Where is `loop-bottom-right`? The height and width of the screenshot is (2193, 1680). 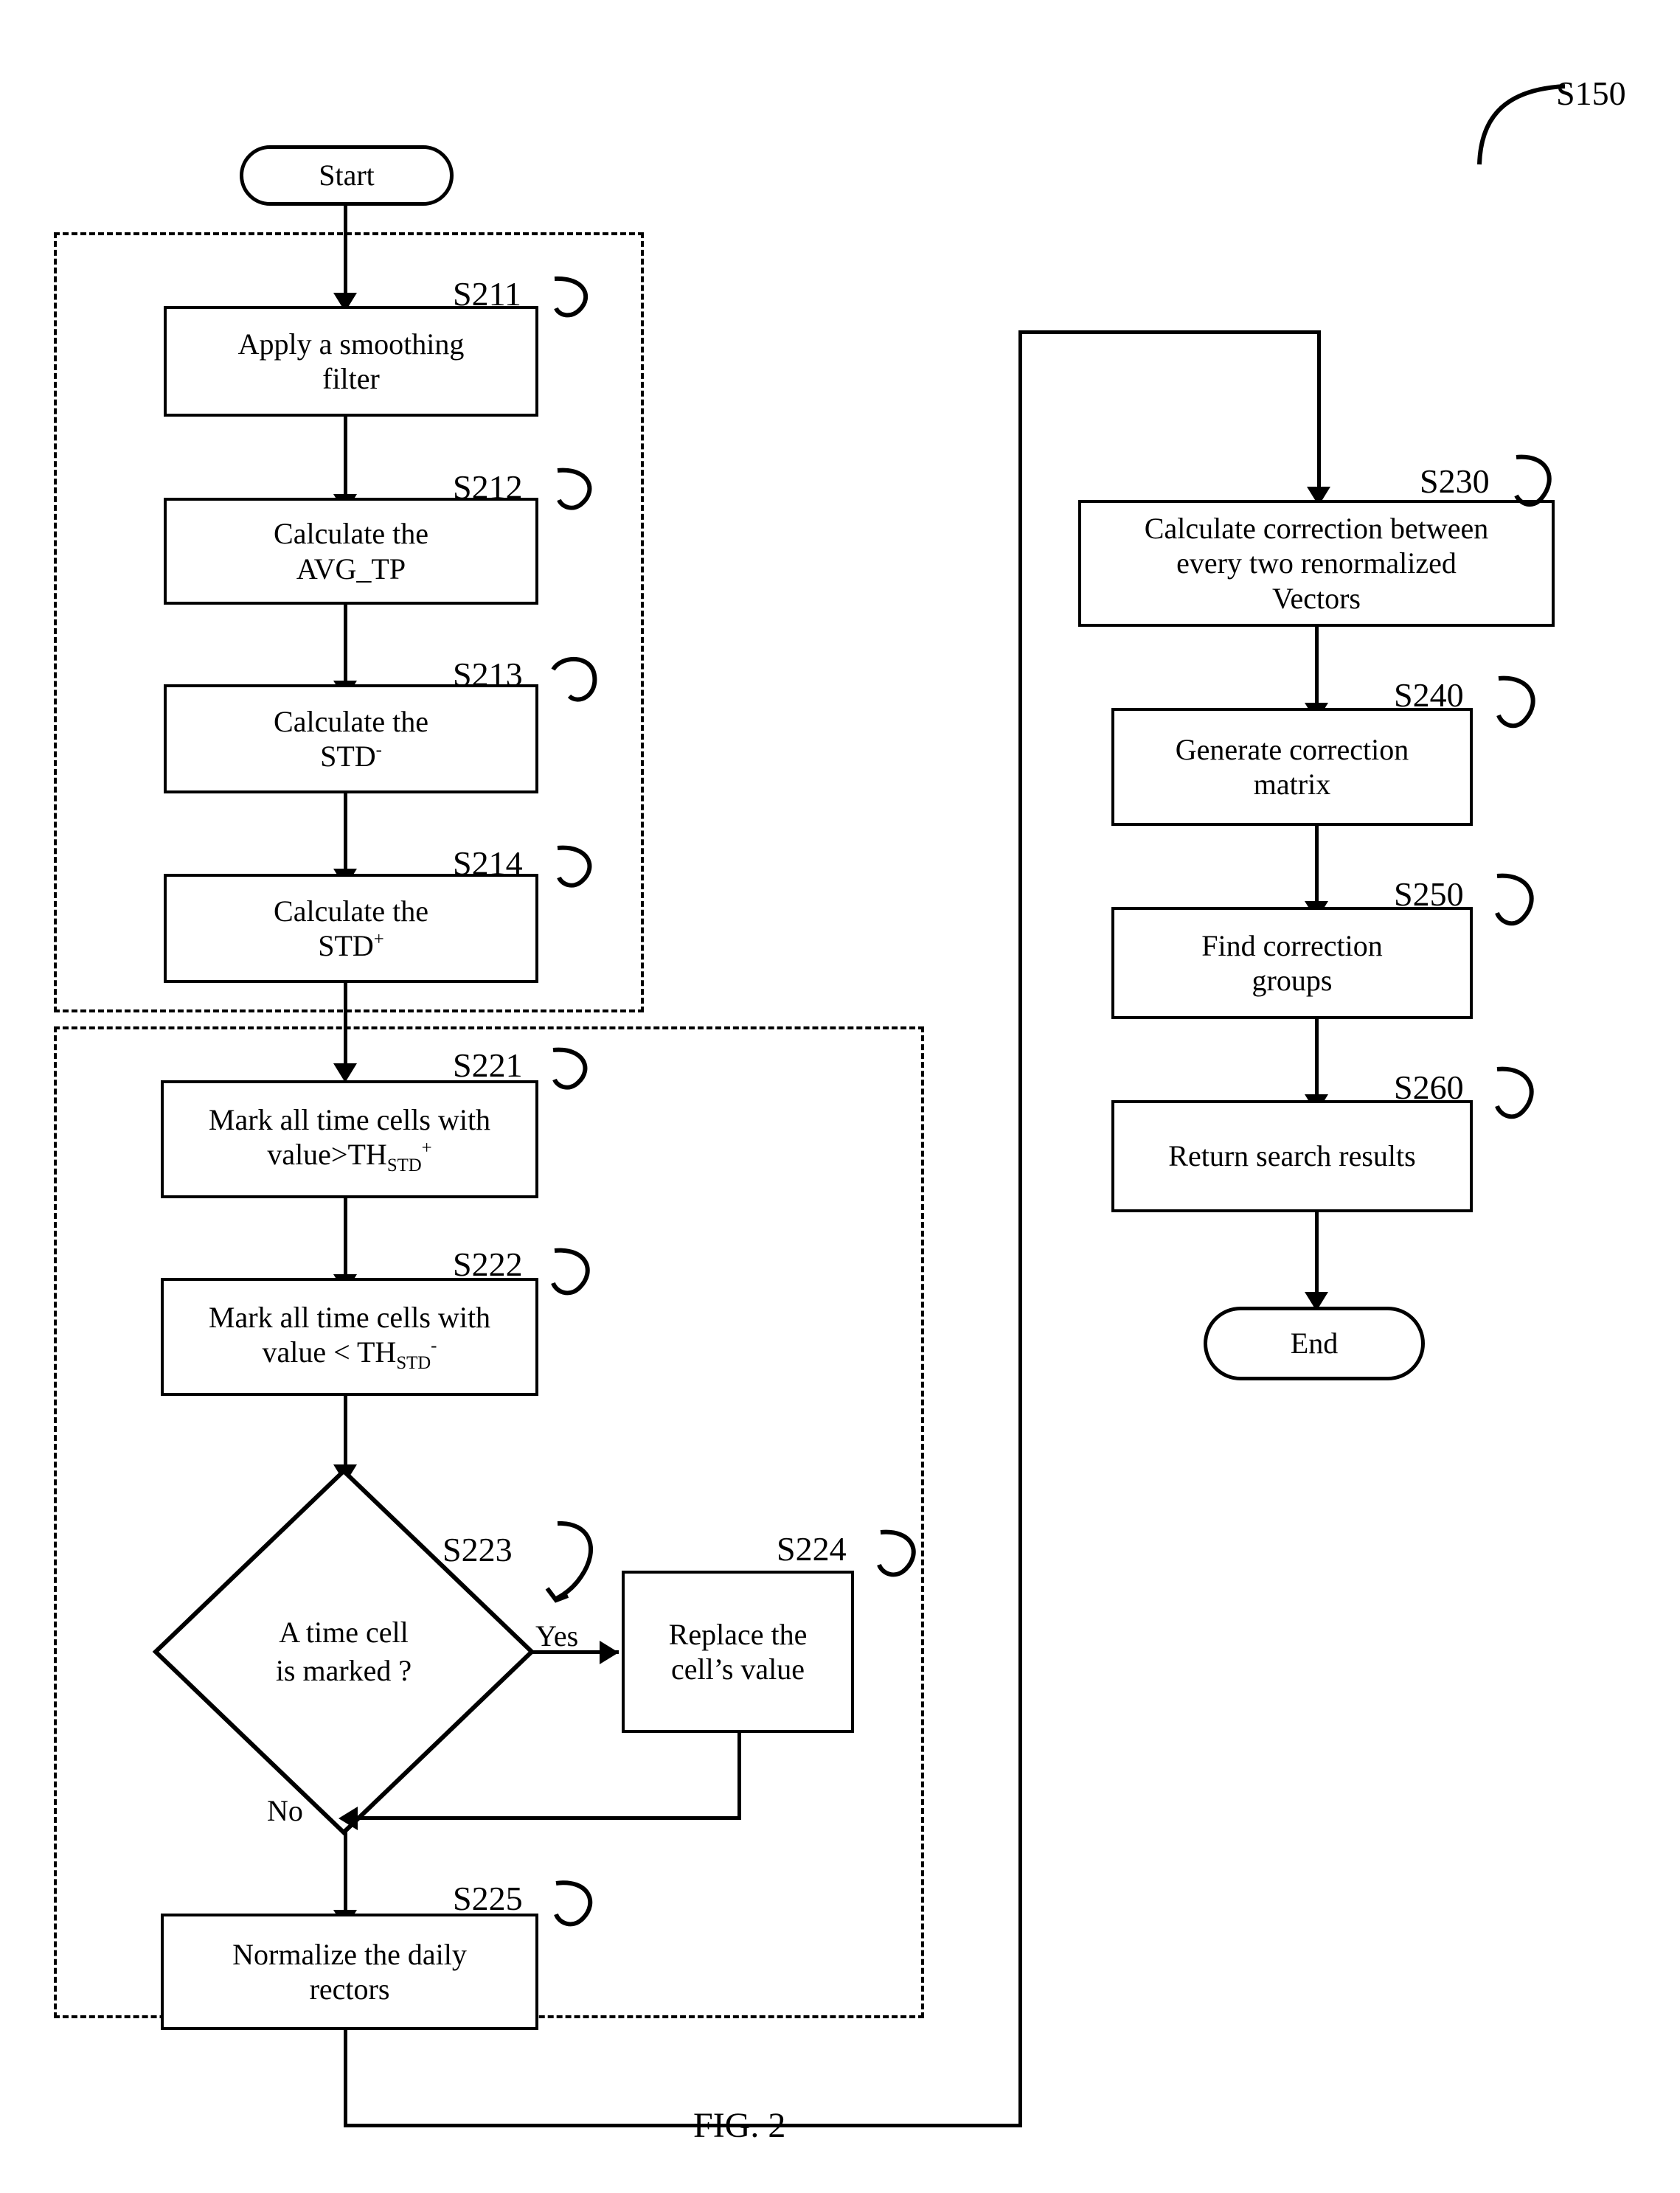
loop-bottom-right is located at coordinates (683, 2125).